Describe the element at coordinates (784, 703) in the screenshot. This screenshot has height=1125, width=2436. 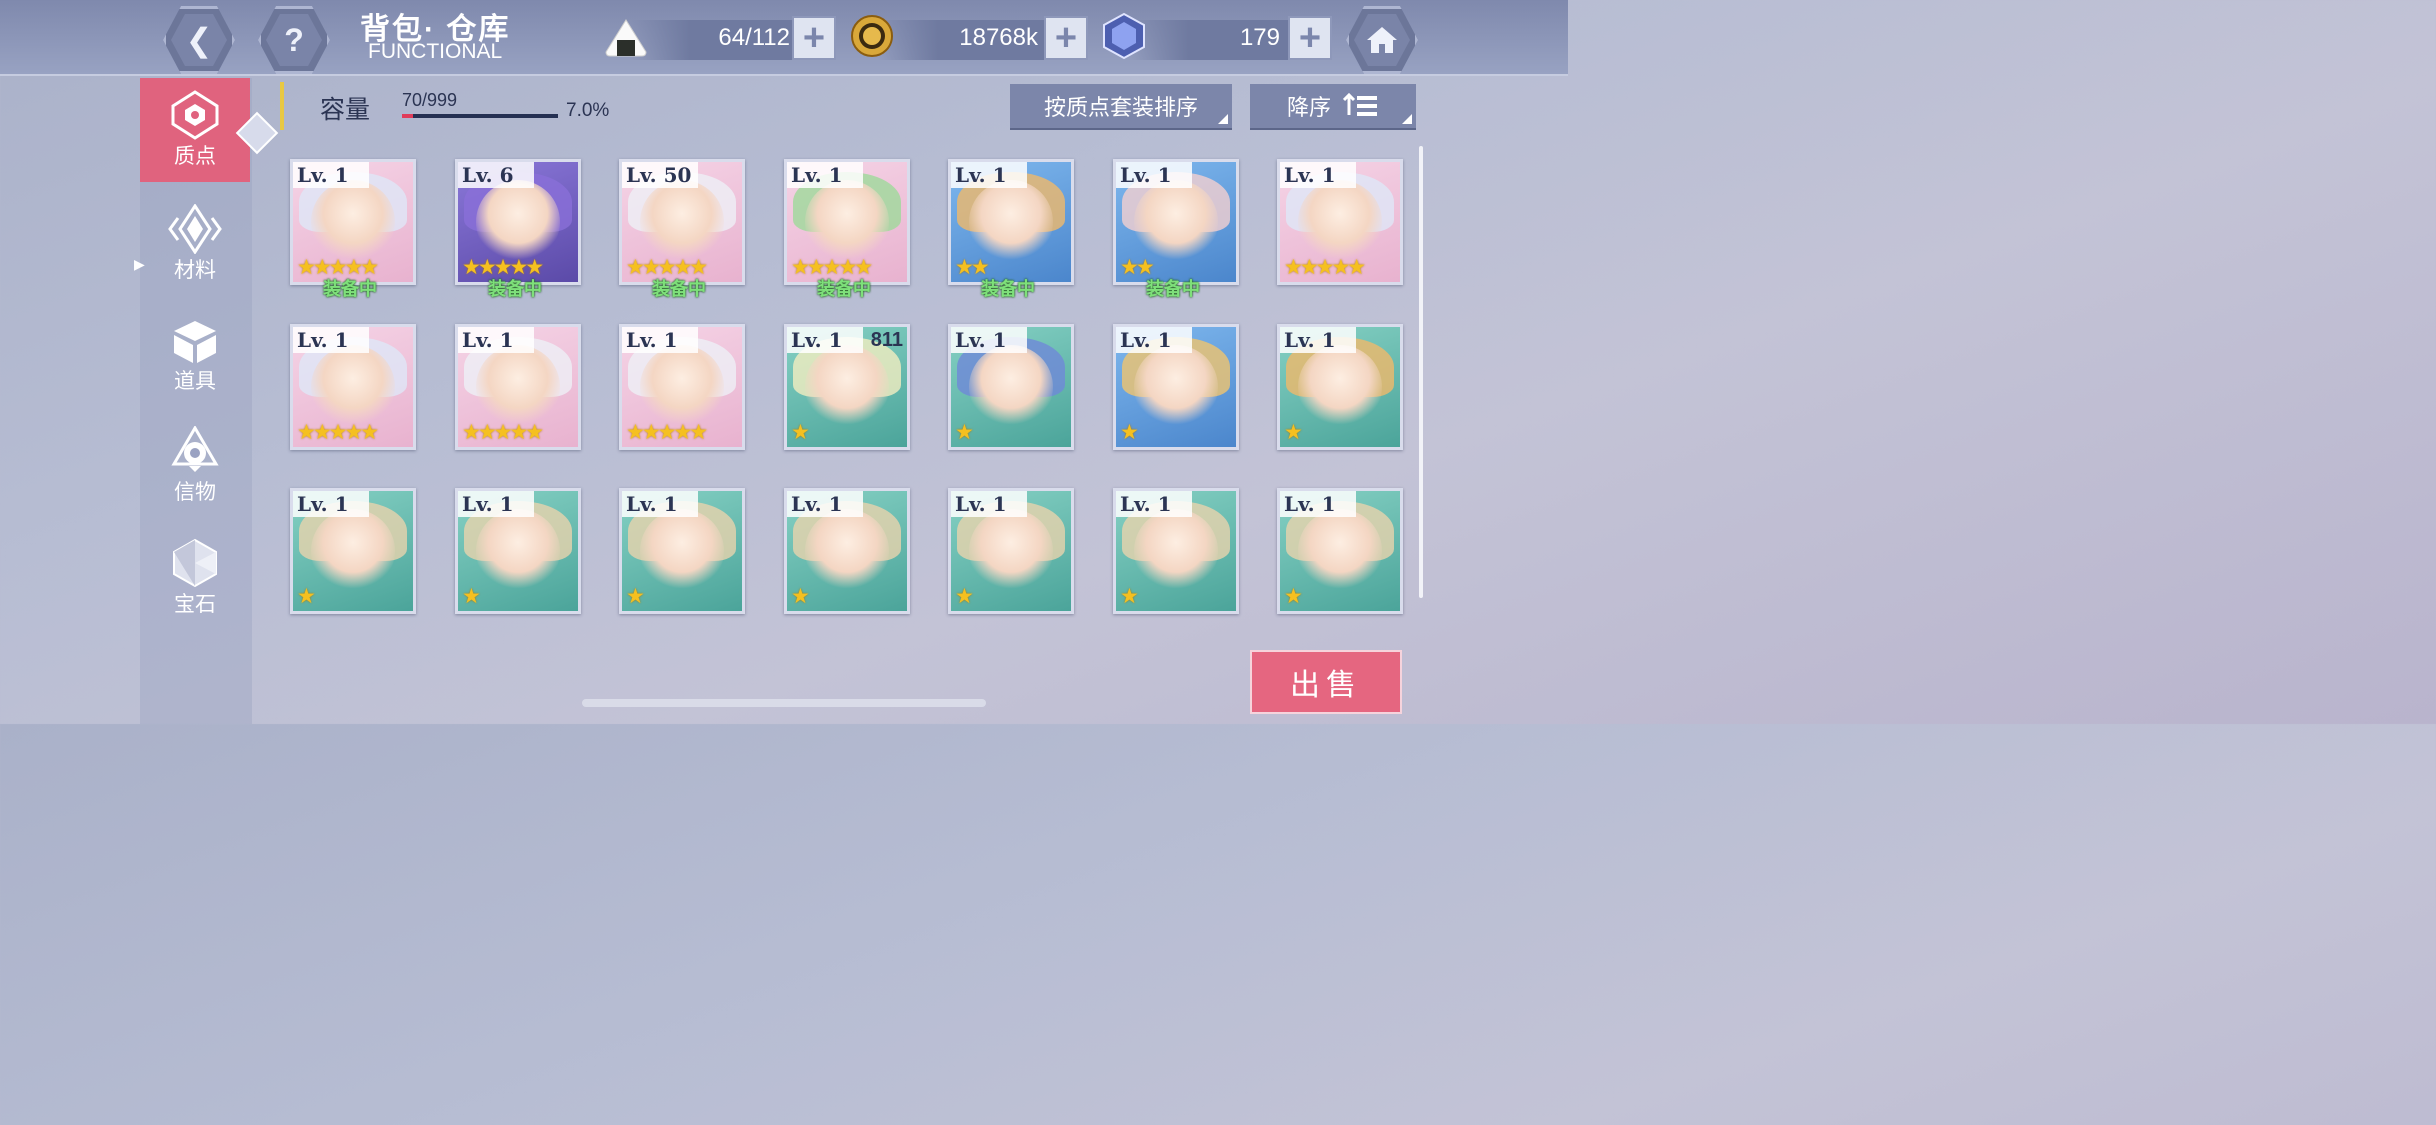
I see `horizontal-scrollbar` at that location.